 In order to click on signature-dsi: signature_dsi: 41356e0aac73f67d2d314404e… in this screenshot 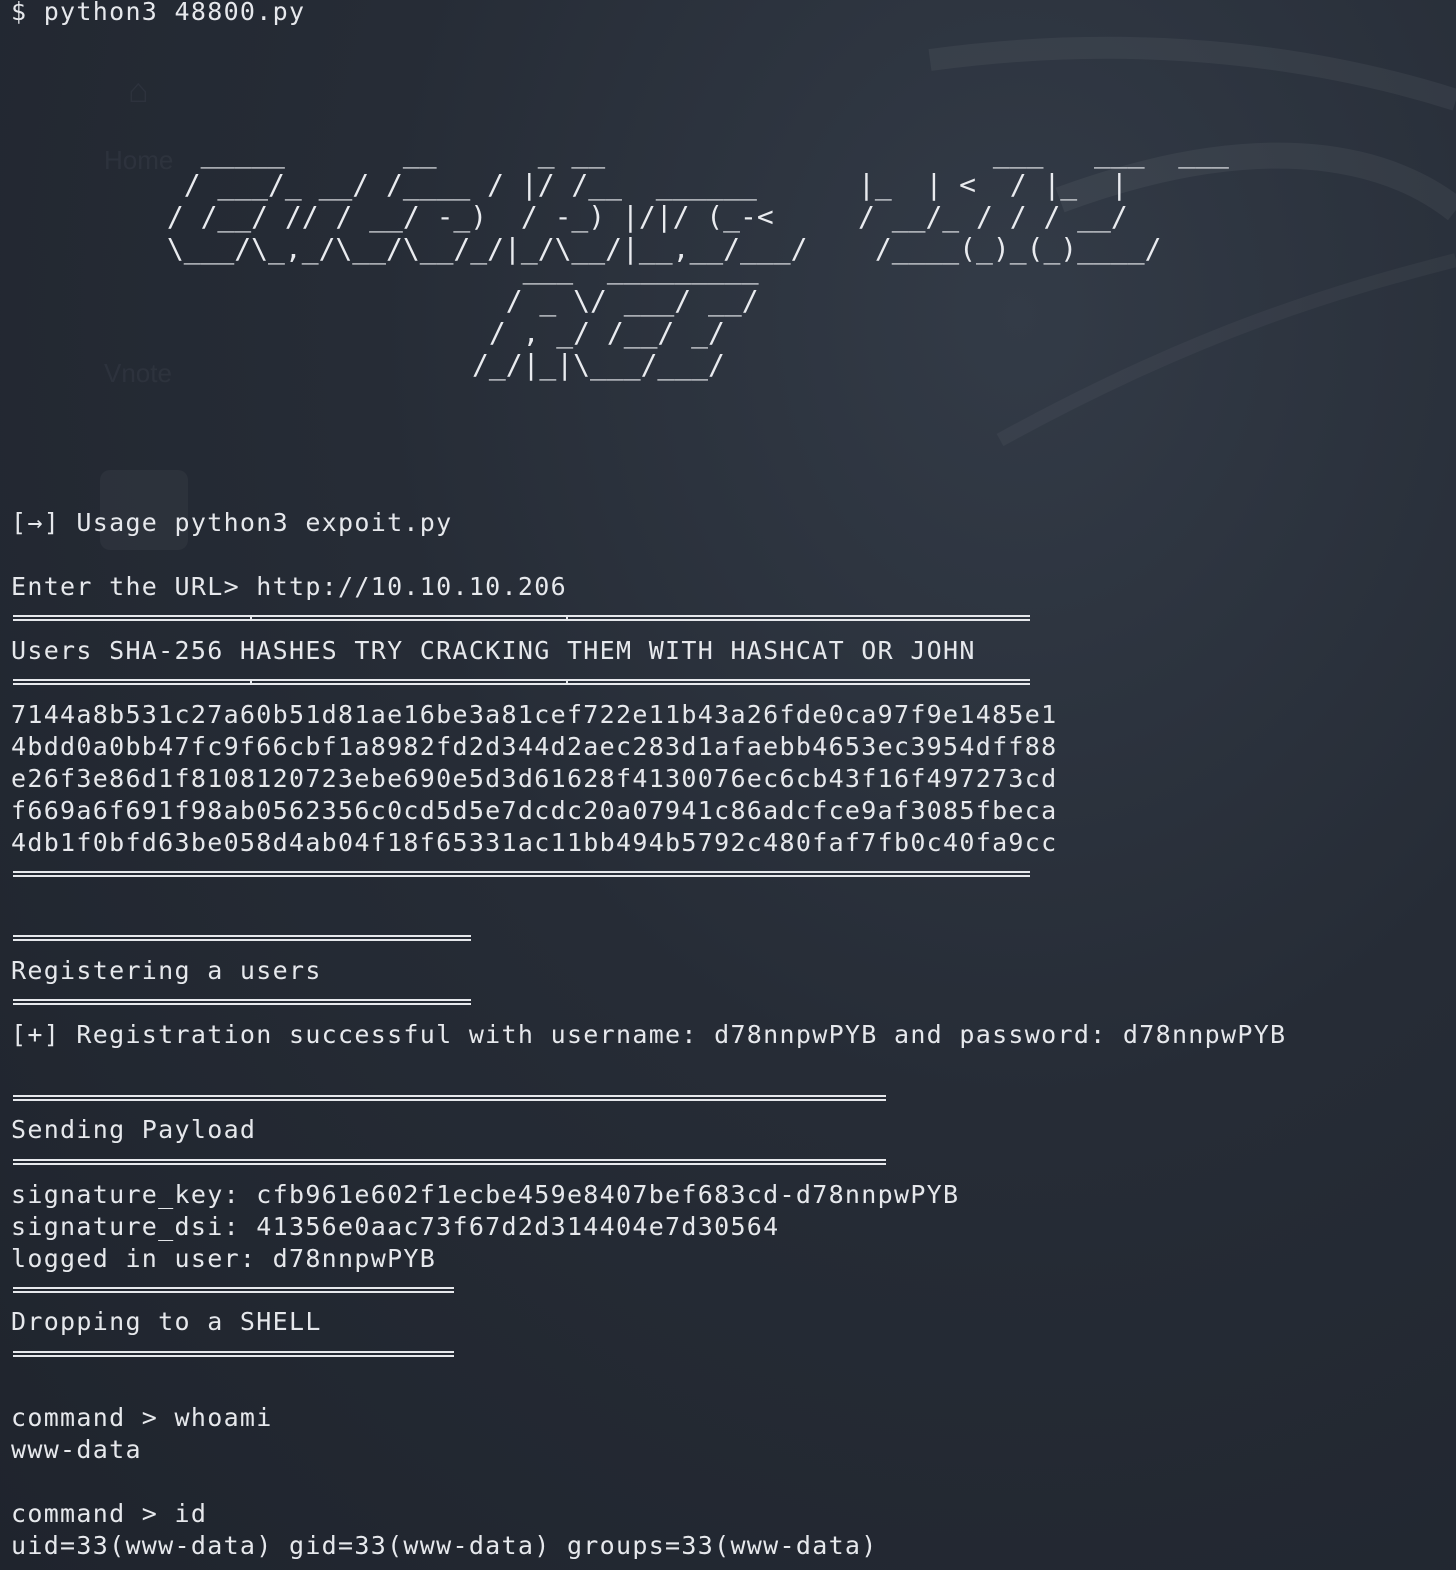, I will do `click(395, 1226)`.